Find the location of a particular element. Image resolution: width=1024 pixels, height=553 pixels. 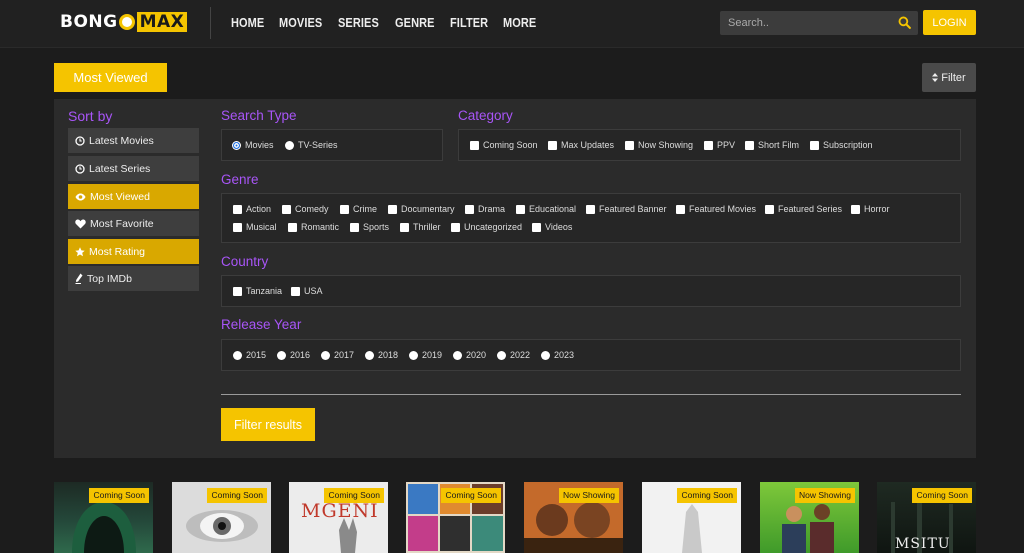

genre-comedy: Comedy is located at coordinates (305, 209).